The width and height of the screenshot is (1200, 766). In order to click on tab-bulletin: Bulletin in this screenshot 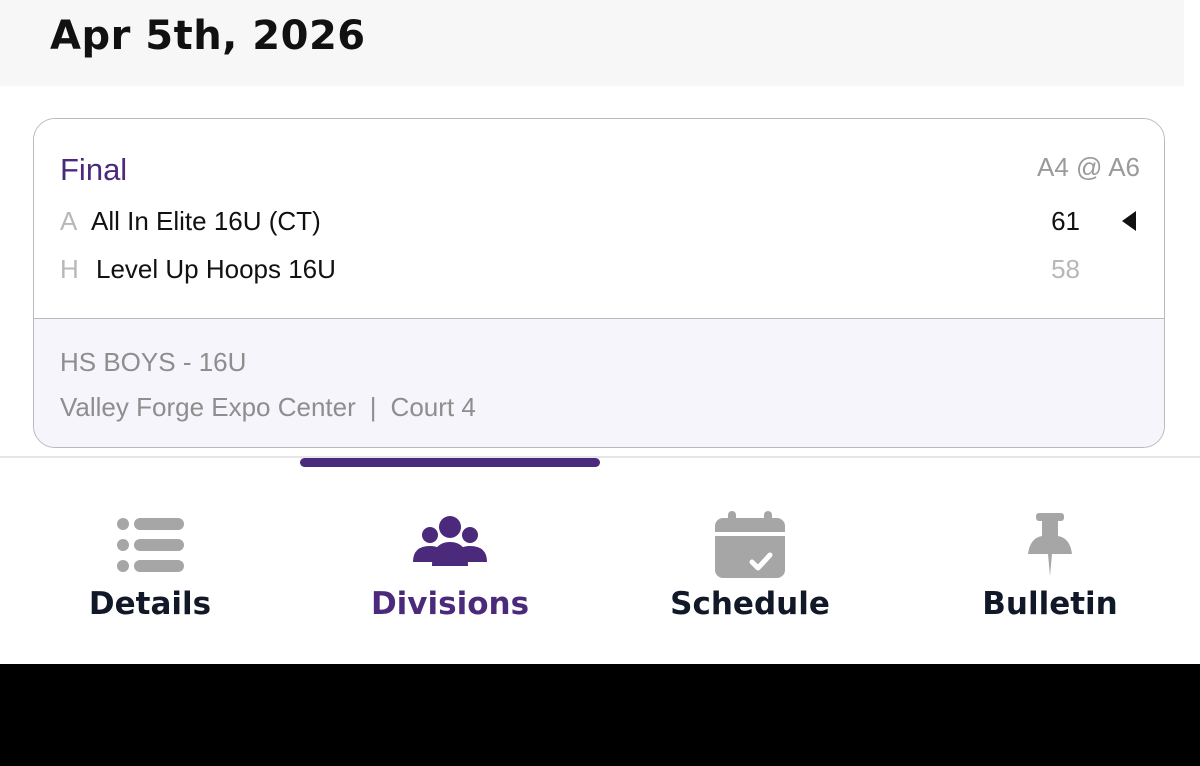, I will do `click(1050, 566)`.